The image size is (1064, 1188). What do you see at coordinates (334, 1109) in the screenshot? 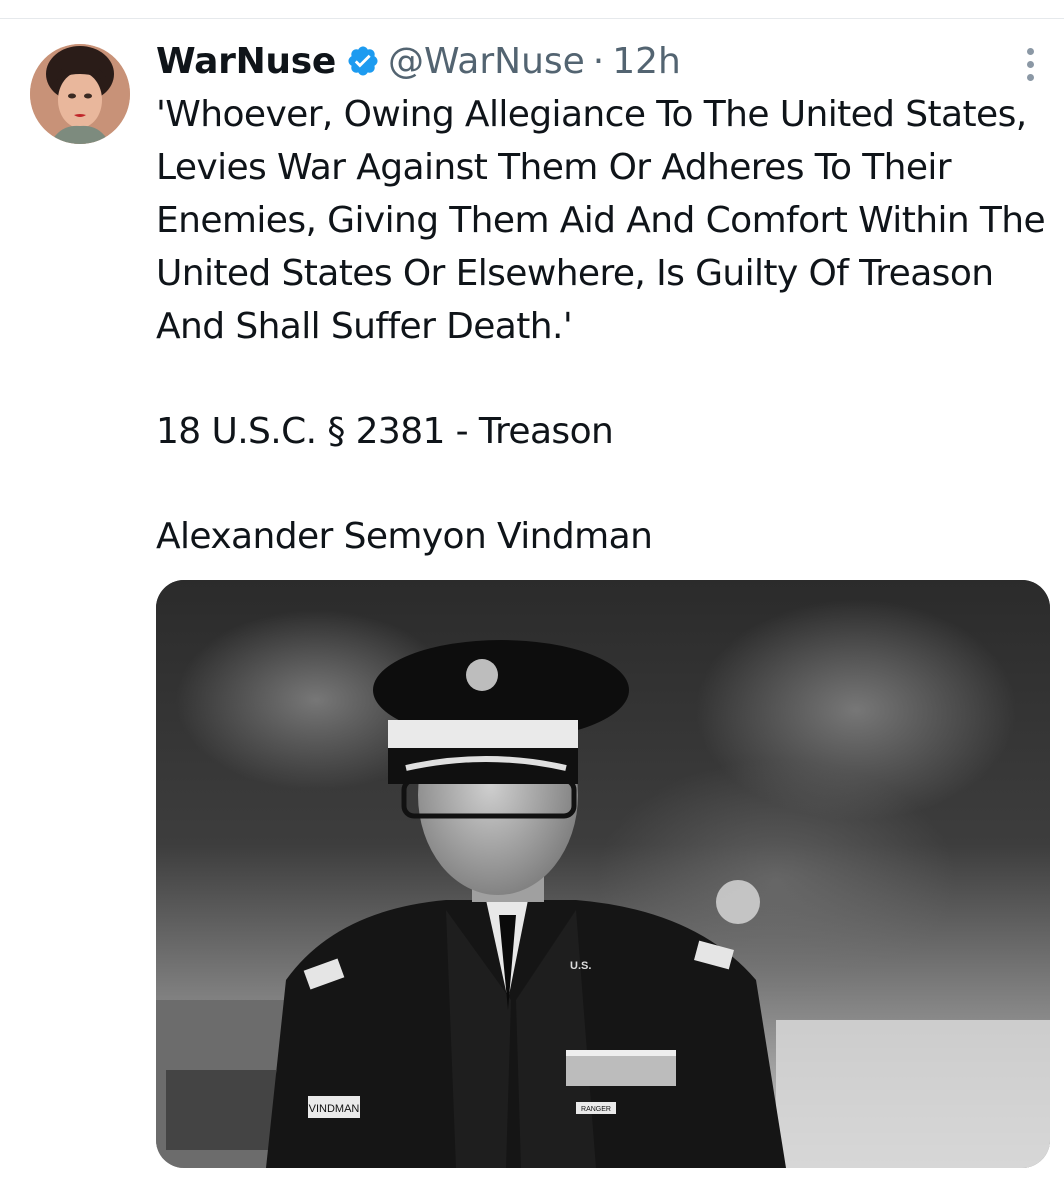
I see `name-tape: VINDMAN` at bounding box center [334, 1109].